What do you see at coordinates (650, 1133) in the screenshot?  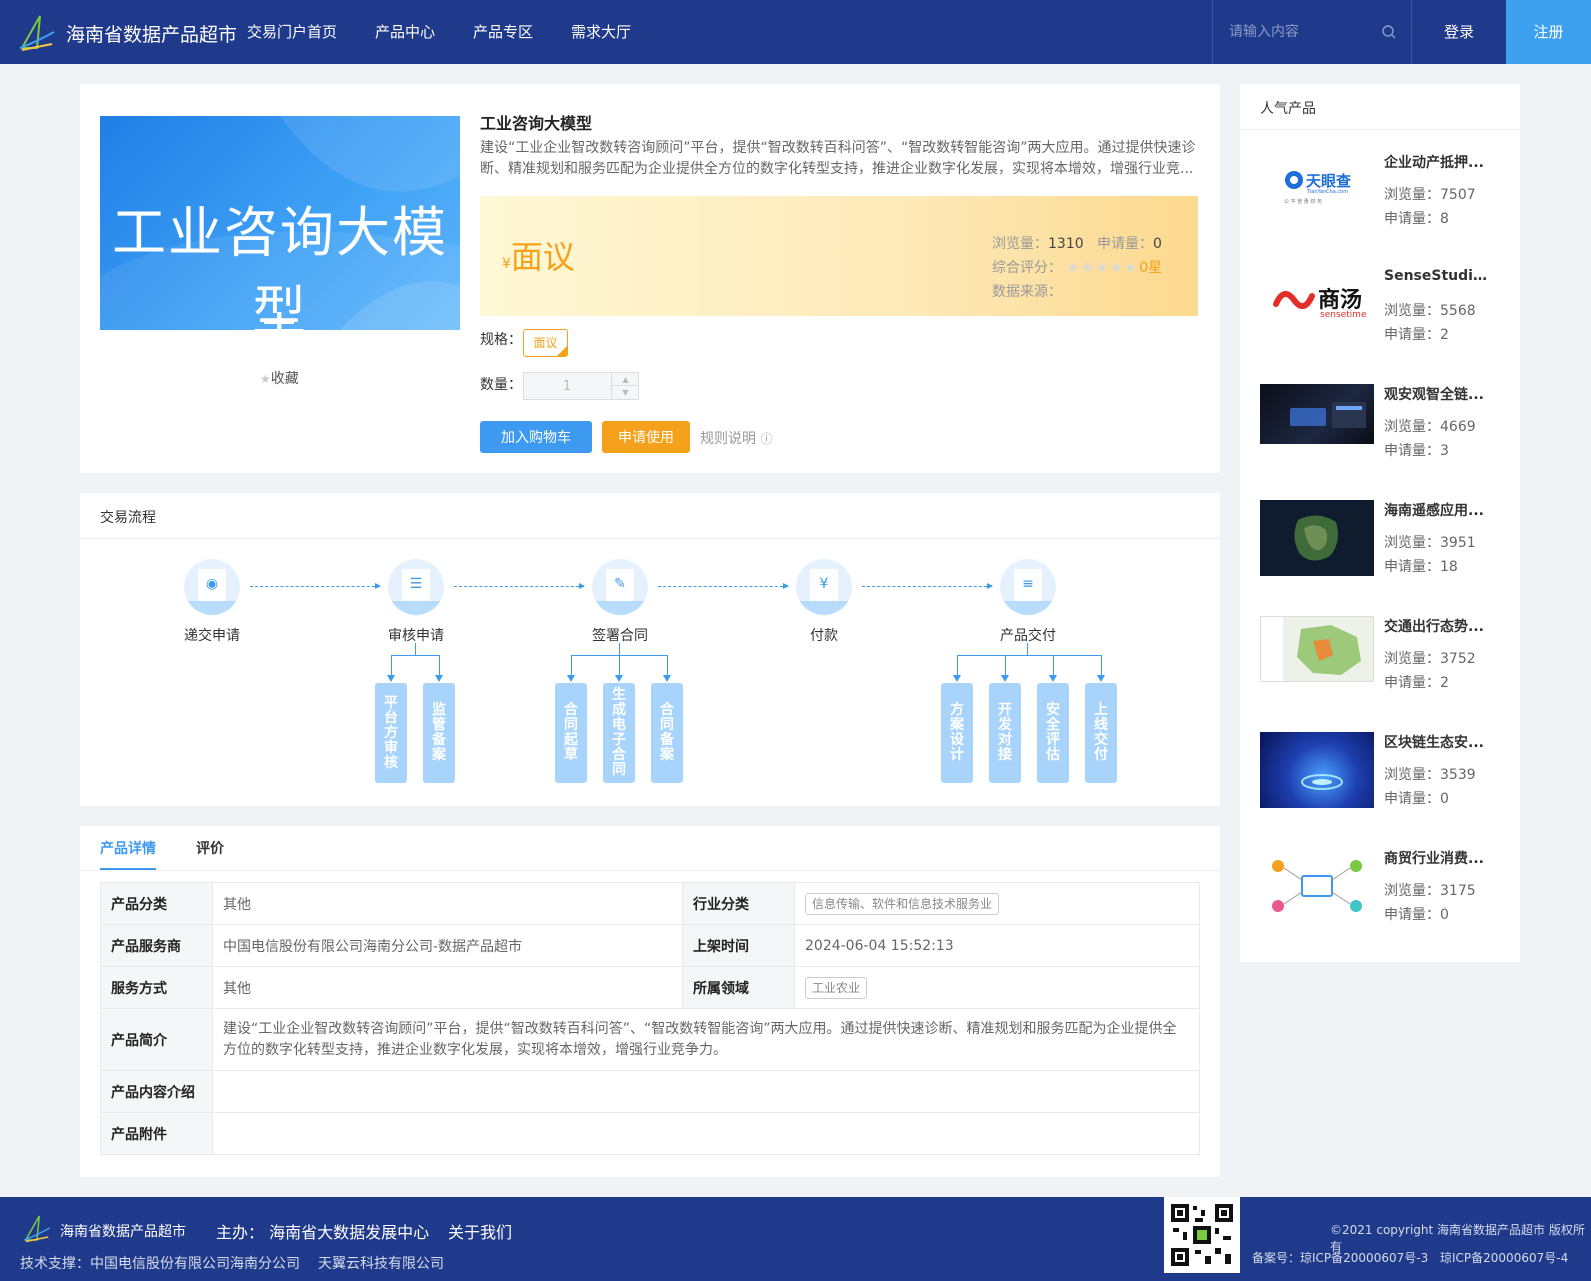 I see `table-row: 产品附件` at bounding box center [650, 1133].